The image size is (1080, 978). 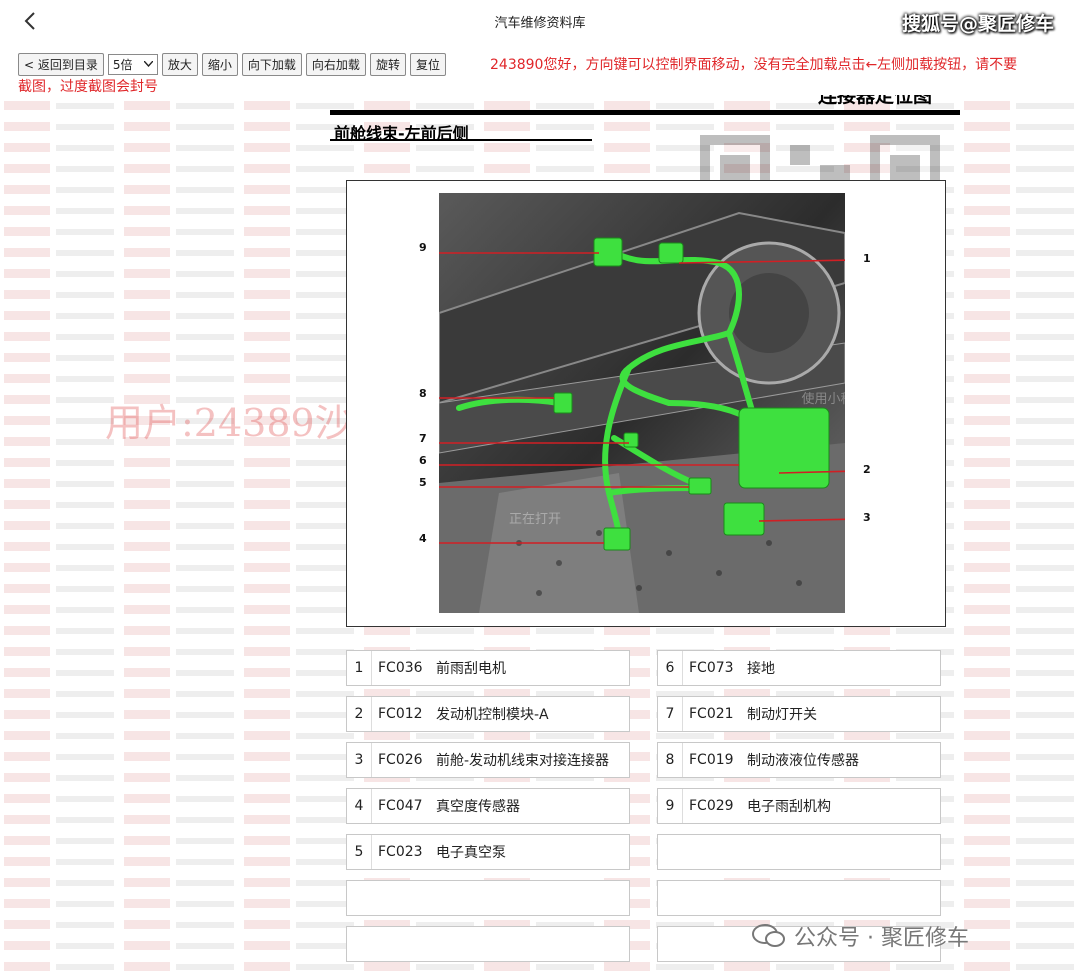 I want to click on rotate-button: 旋转, so click(x=387, y=64).